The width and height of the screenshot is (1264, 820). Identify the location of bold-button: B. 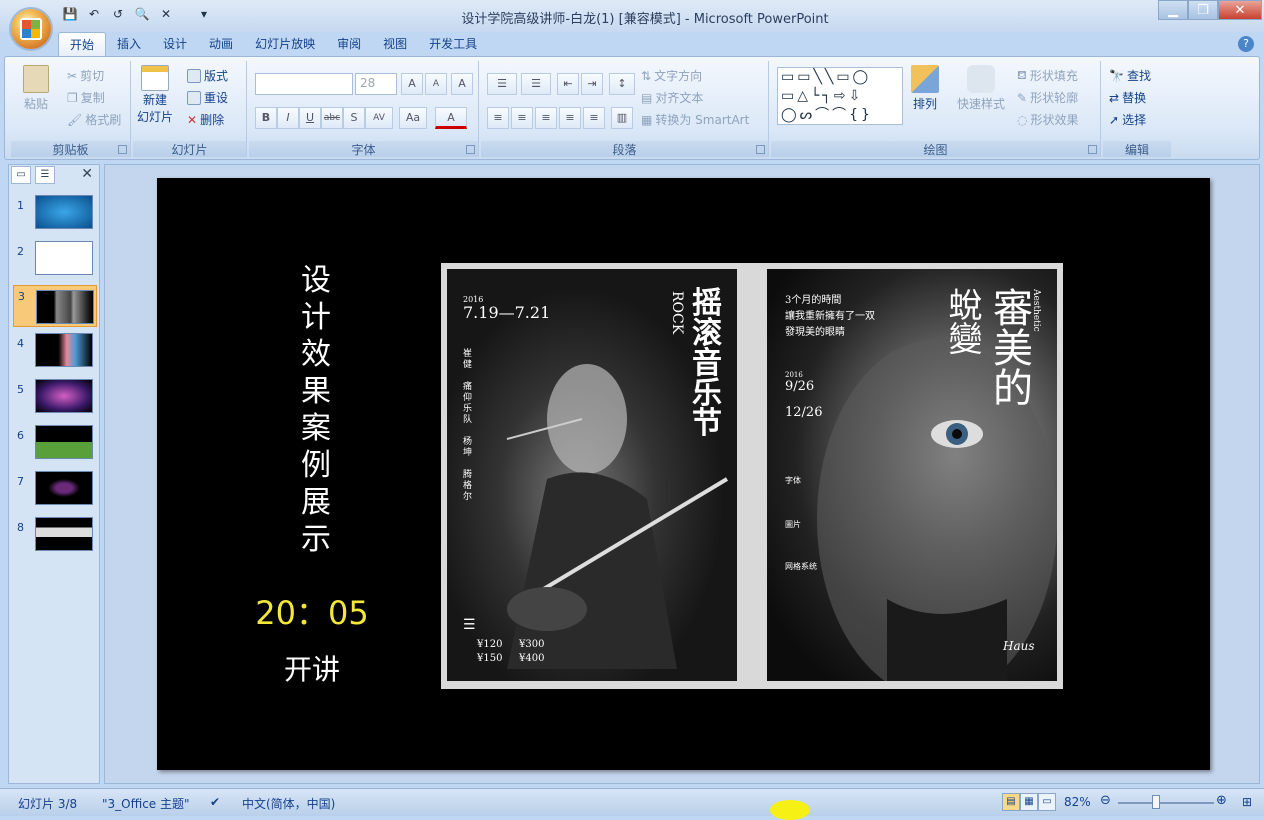
(266, 118).